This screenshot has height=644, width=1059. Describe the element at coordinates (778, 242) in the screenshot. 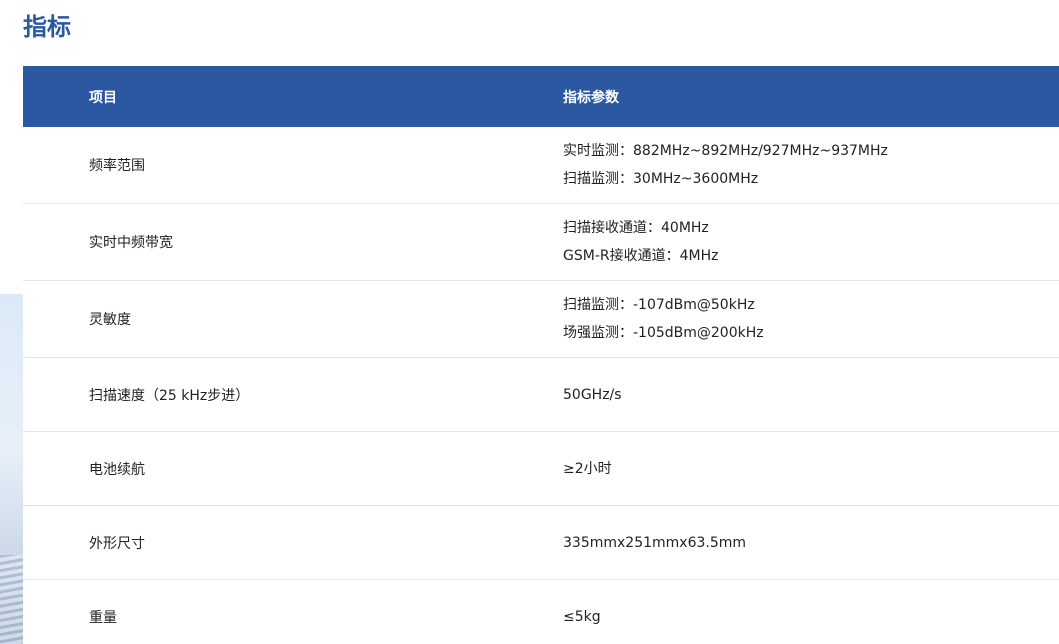

I see `row-param-cell: 扫描接收通道：40MHz GSM-R接收通道：4MHz` at that location.